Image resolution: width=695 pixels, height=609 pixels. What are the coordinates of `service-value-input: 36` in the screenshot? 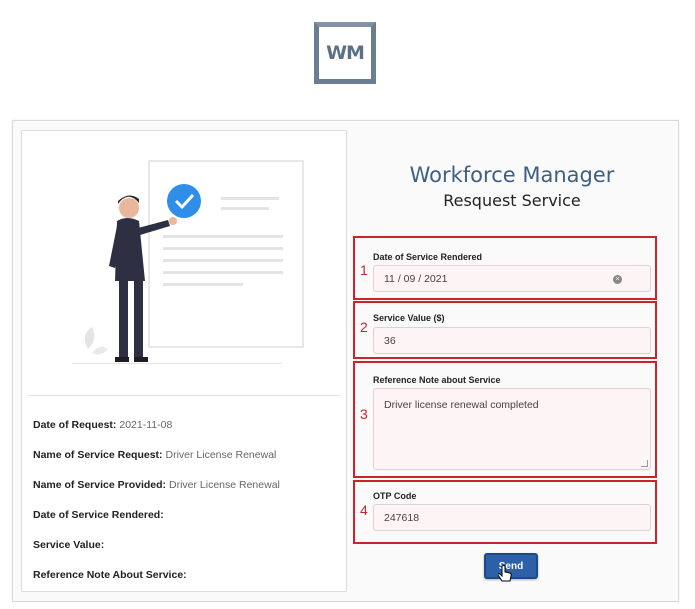 It's located at (512, 340).